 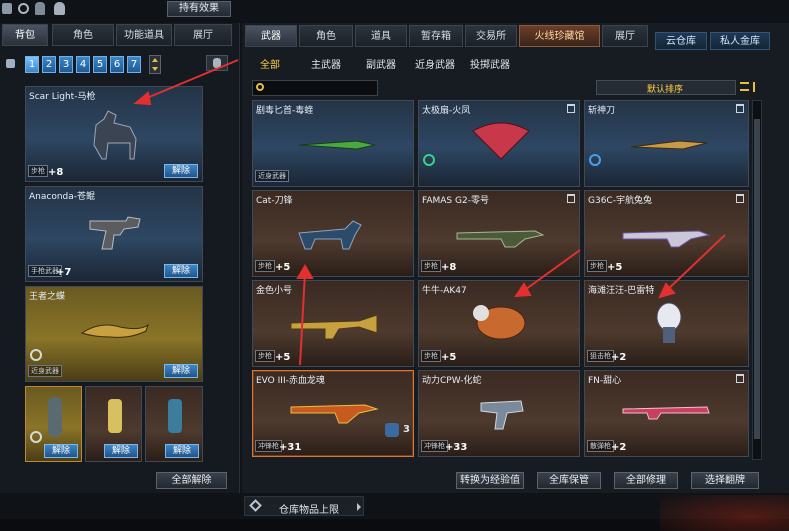 I want to click on grid-item-card: 剧毒匕首-毒蝰 近身武器, so click(x=333, y=143).